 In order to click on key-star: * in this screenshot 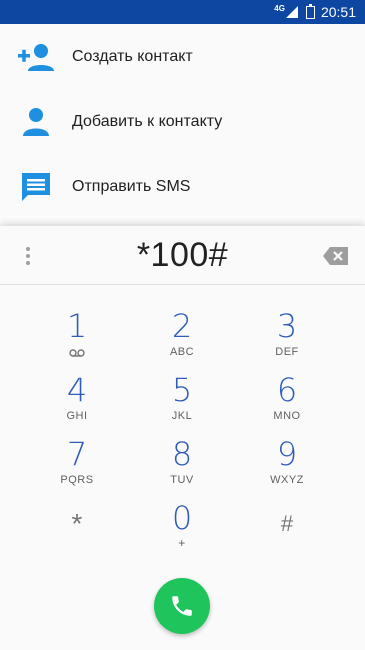, I will do `click(77, 538)`.